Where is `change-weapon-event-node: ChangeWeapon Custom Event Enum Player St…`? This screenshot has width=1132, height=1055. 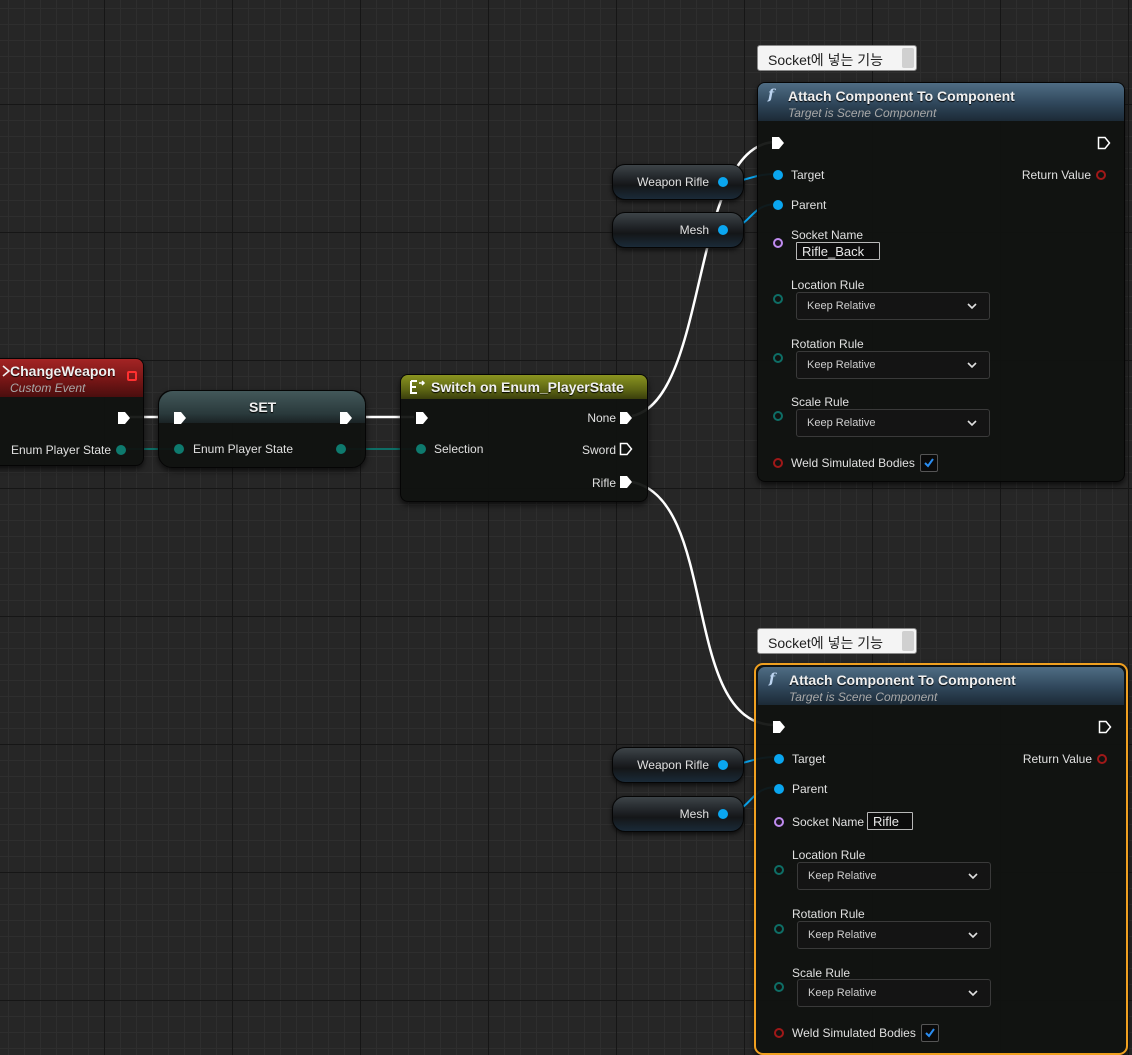 change-weapon-event-node: ChangeWeapon Custom Event Enum Player St… is located at coordinates (72, 412).